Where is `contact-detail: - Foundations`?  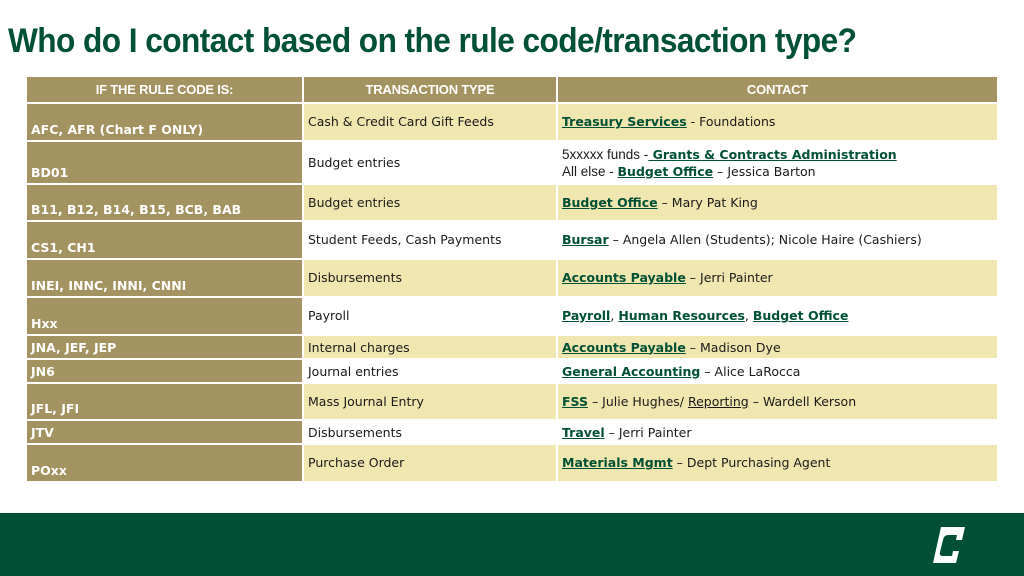 contact-detail: - Foundations is located at coordinates (731, 121).